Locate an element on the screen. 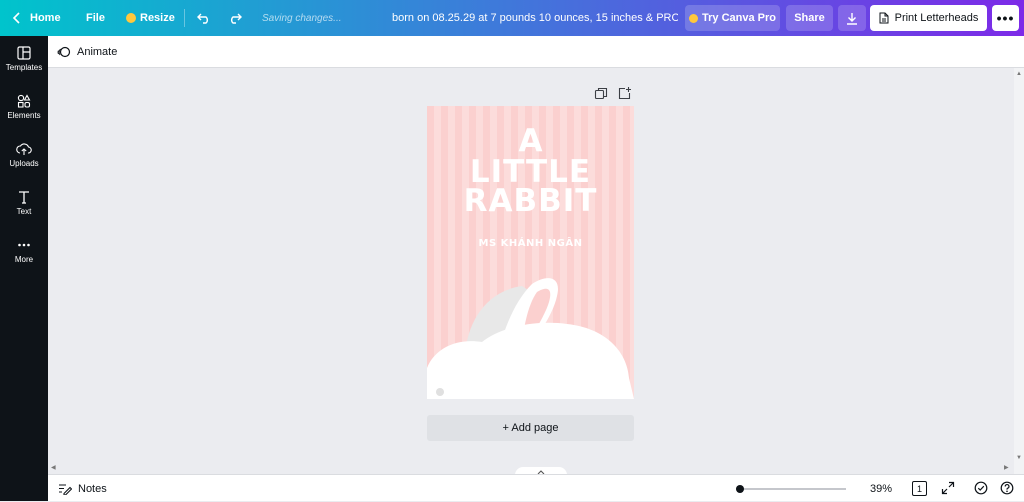  more-icon is located at coordinates (24, 245).